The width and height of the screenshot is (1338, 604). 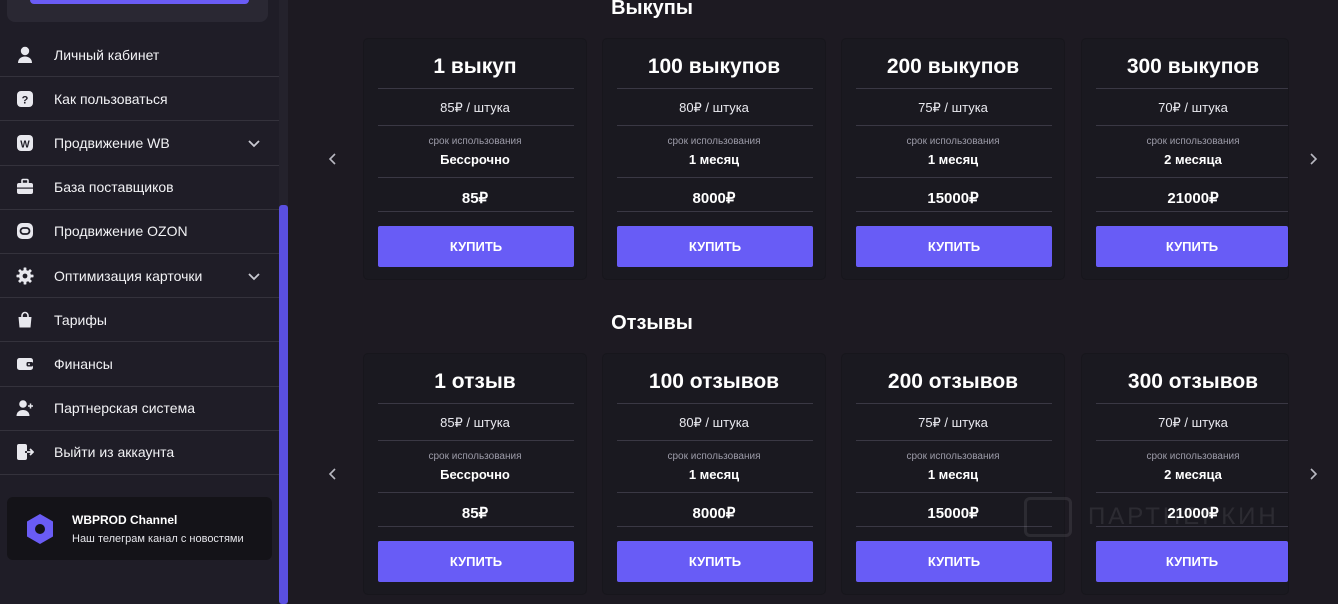 I want to click on sidebar-item-logout: Выйти из аккаунта, so click(x=139, y=453).